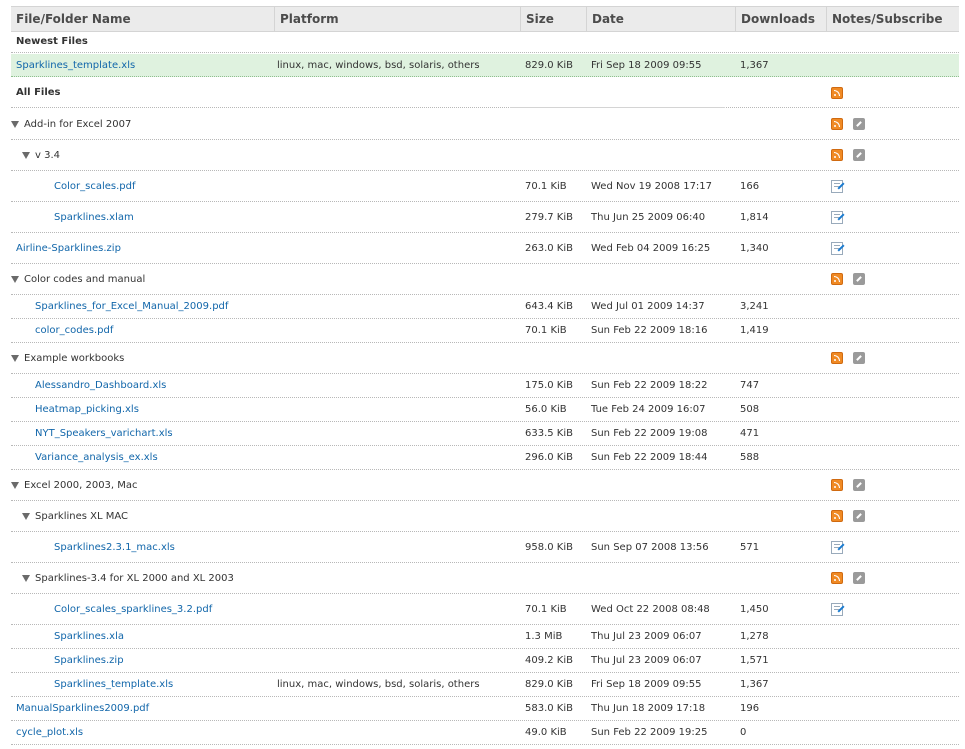  I want to click on folder-name: v 3.4, so click(47, 155).